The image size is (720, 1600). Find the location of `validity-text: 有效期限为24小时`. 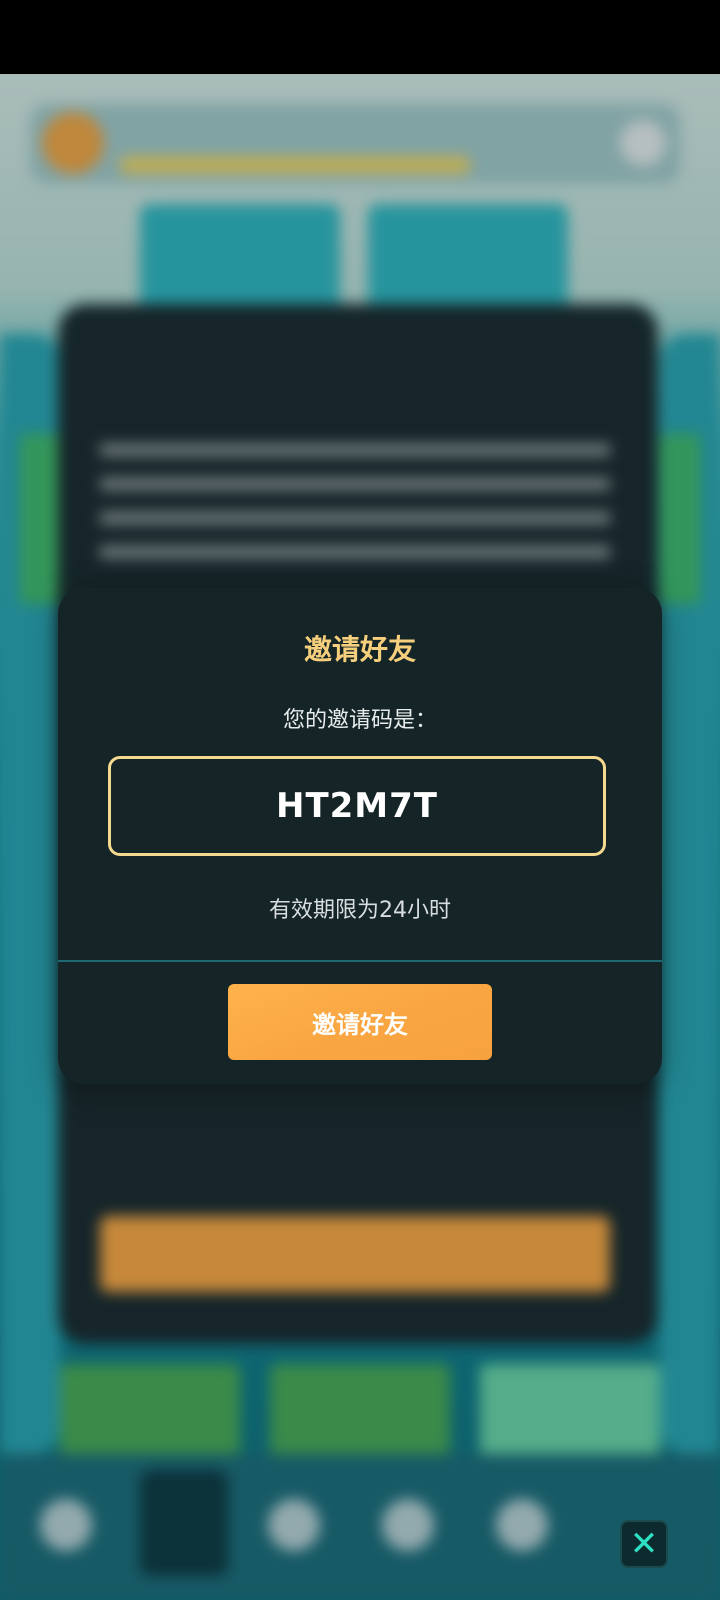

validity-text: 有效期限为24小时 is located at coordinates (360, 910).